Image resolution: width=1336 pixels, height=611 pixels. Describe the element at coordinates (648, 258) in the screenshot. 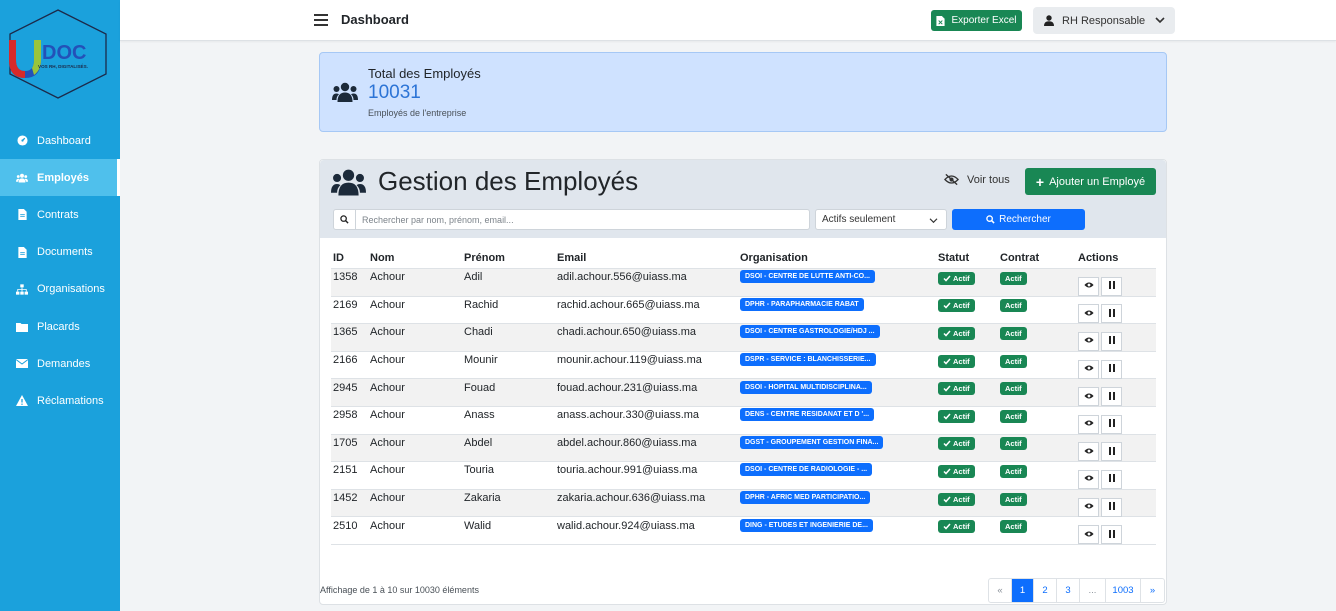

I see `col-header-email: Email` at that location.